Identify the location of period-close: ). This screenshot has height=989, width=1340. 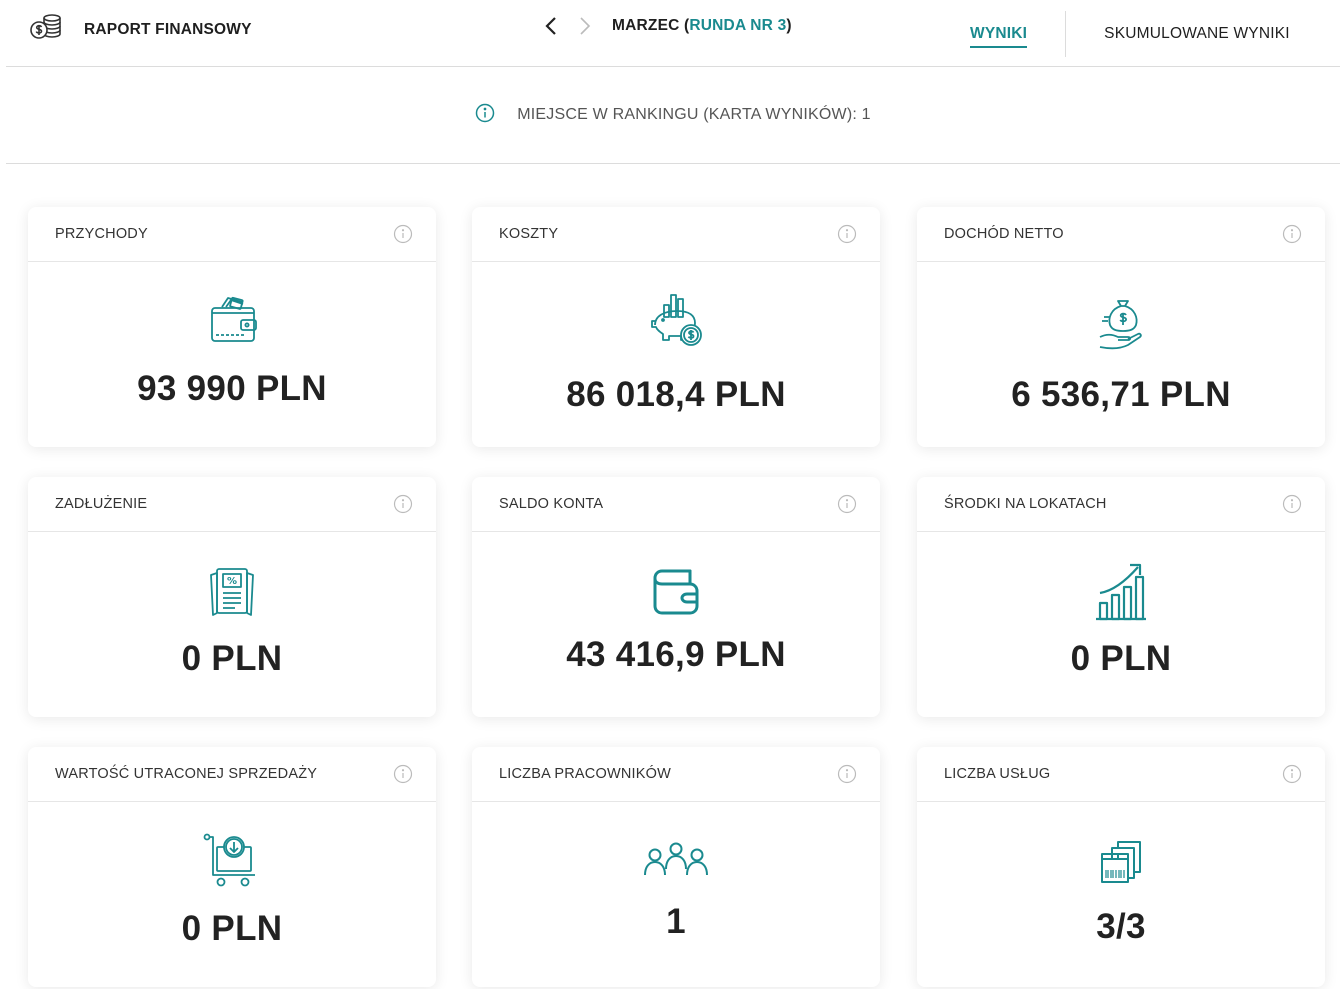
(789, 25).